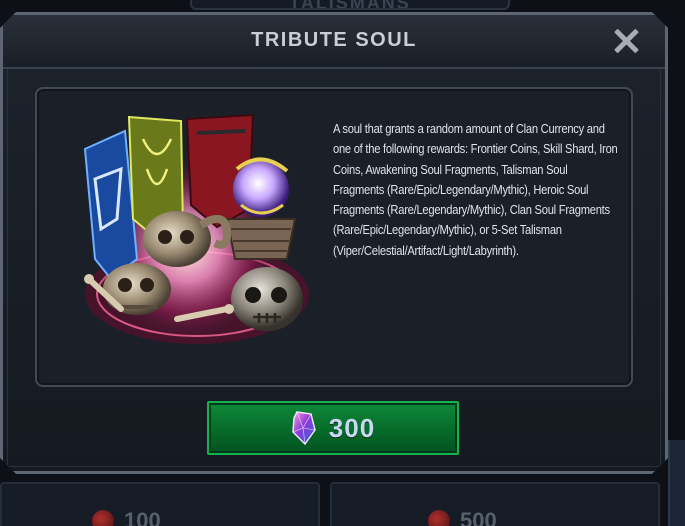 The height and width of the screenshot is (526, 685). What do you see at coordinates (142, 517) in the screenshot?
I see `background-price-value: 100` at bounding box center [142, 517].